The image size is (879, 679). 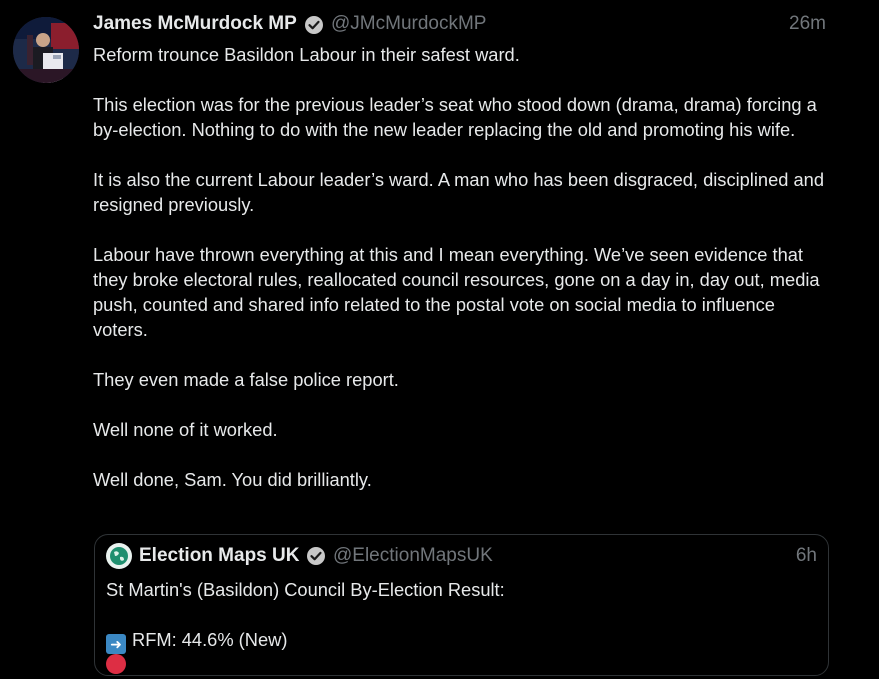 What do you see at coordinates (185, 429) in the screenshot?
I see `tweet-paragraph: Well none of it worked.` at bounding box center [185, 429].